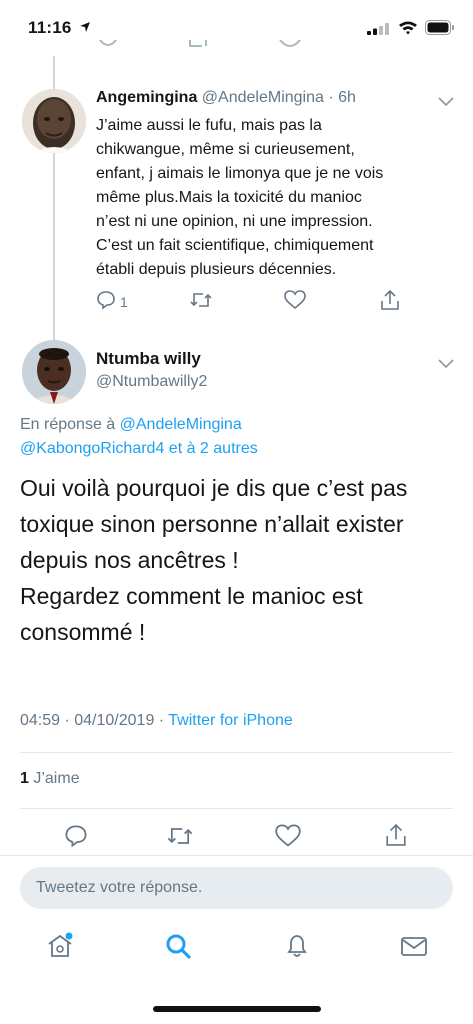  Describe the element at coordinates (234, 221) in the screenshot. I see `tweet-text-line: n’est ni une opinion, ni une impression.` at that location.